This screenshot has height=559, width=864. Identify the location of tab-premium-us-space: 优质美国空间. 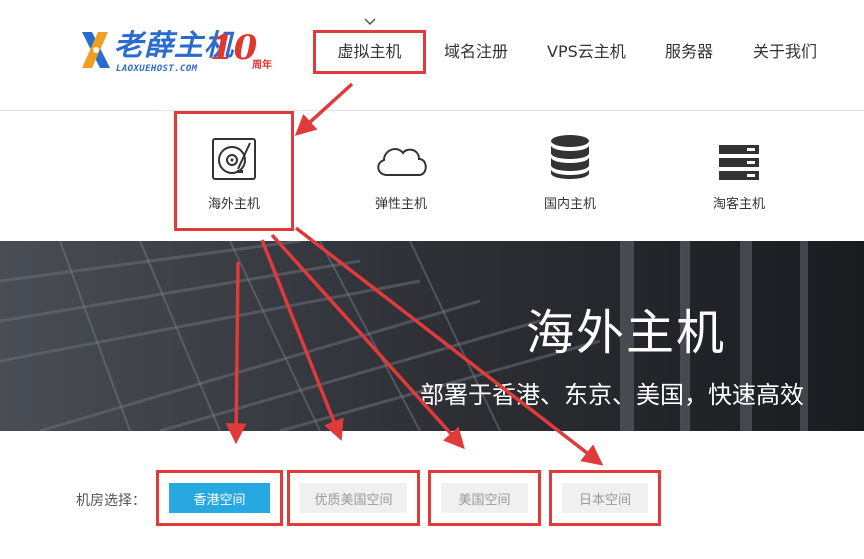
(353, 498).